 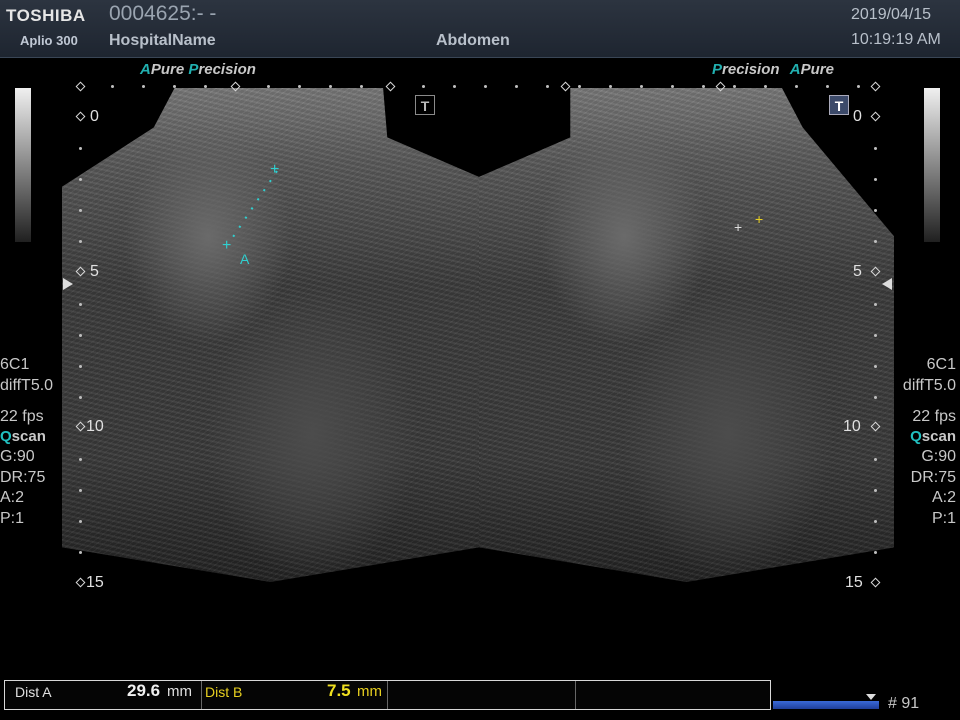 I want to click on brand-logo: TOSHIBA, so click(x=46, y=15).